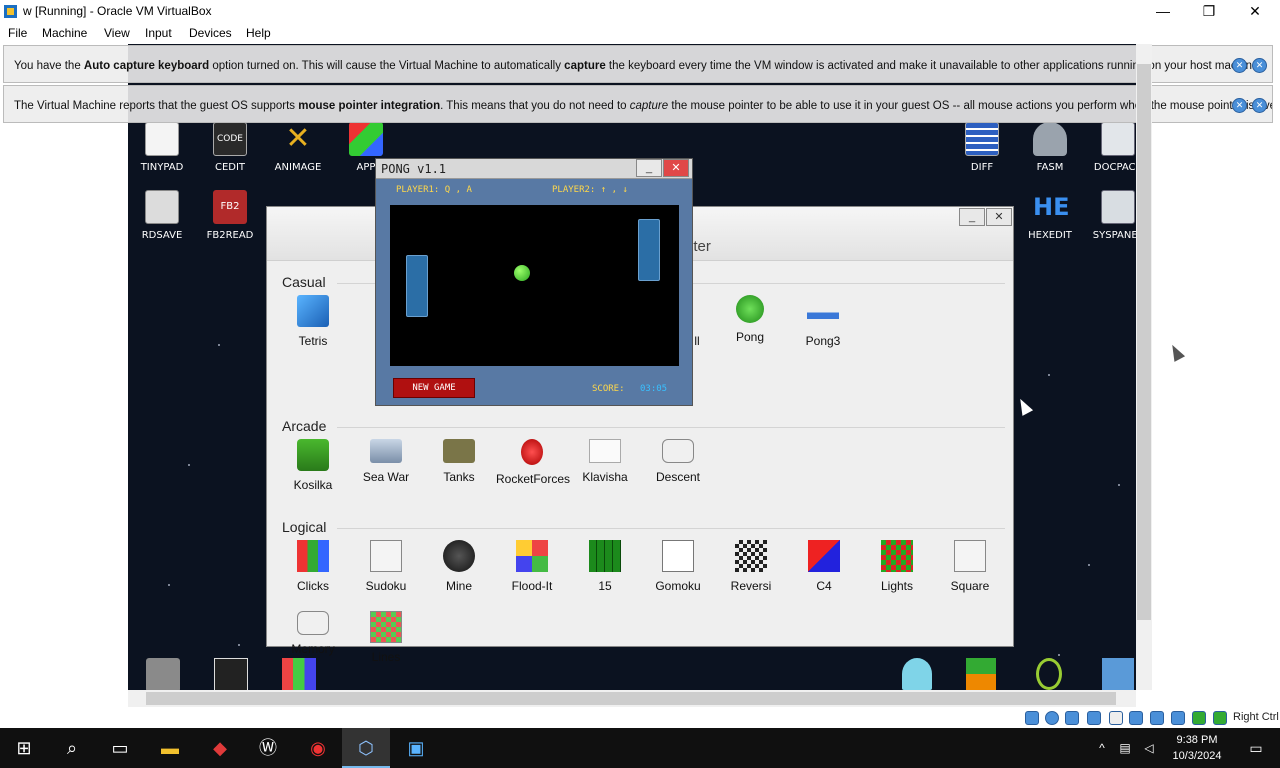  What do you see at coordinates (824, 566) in the screenshot?
I see `game-c4: C4` at bounding box center [824, 566].